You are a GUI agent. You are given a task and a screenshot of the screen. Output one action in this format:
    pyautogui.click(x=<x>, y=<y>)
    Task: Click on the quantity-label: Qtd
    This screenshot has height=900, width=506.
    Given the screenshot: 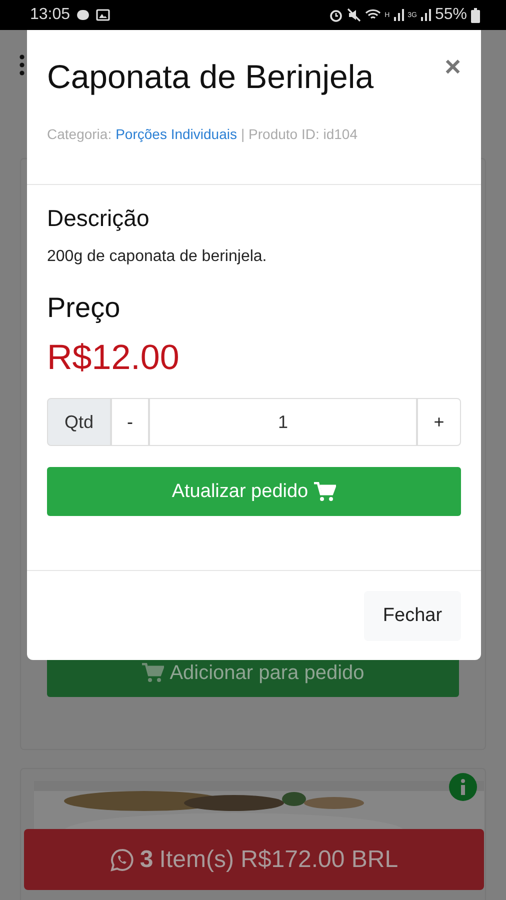 What is the action you would take?
    pyautogui.click(x=79, y=422)
    